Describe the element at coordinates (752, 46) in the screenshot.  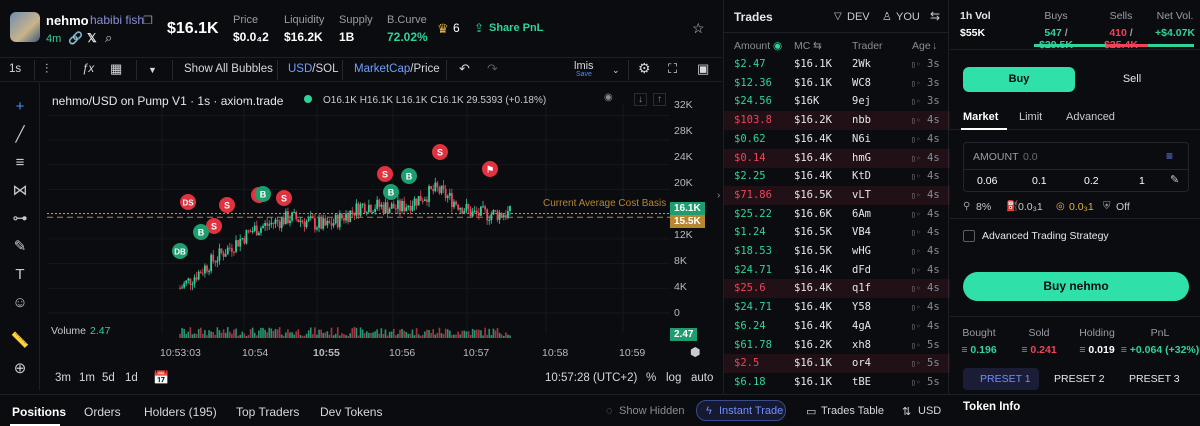
I see `col-amount: Amount` at that location.